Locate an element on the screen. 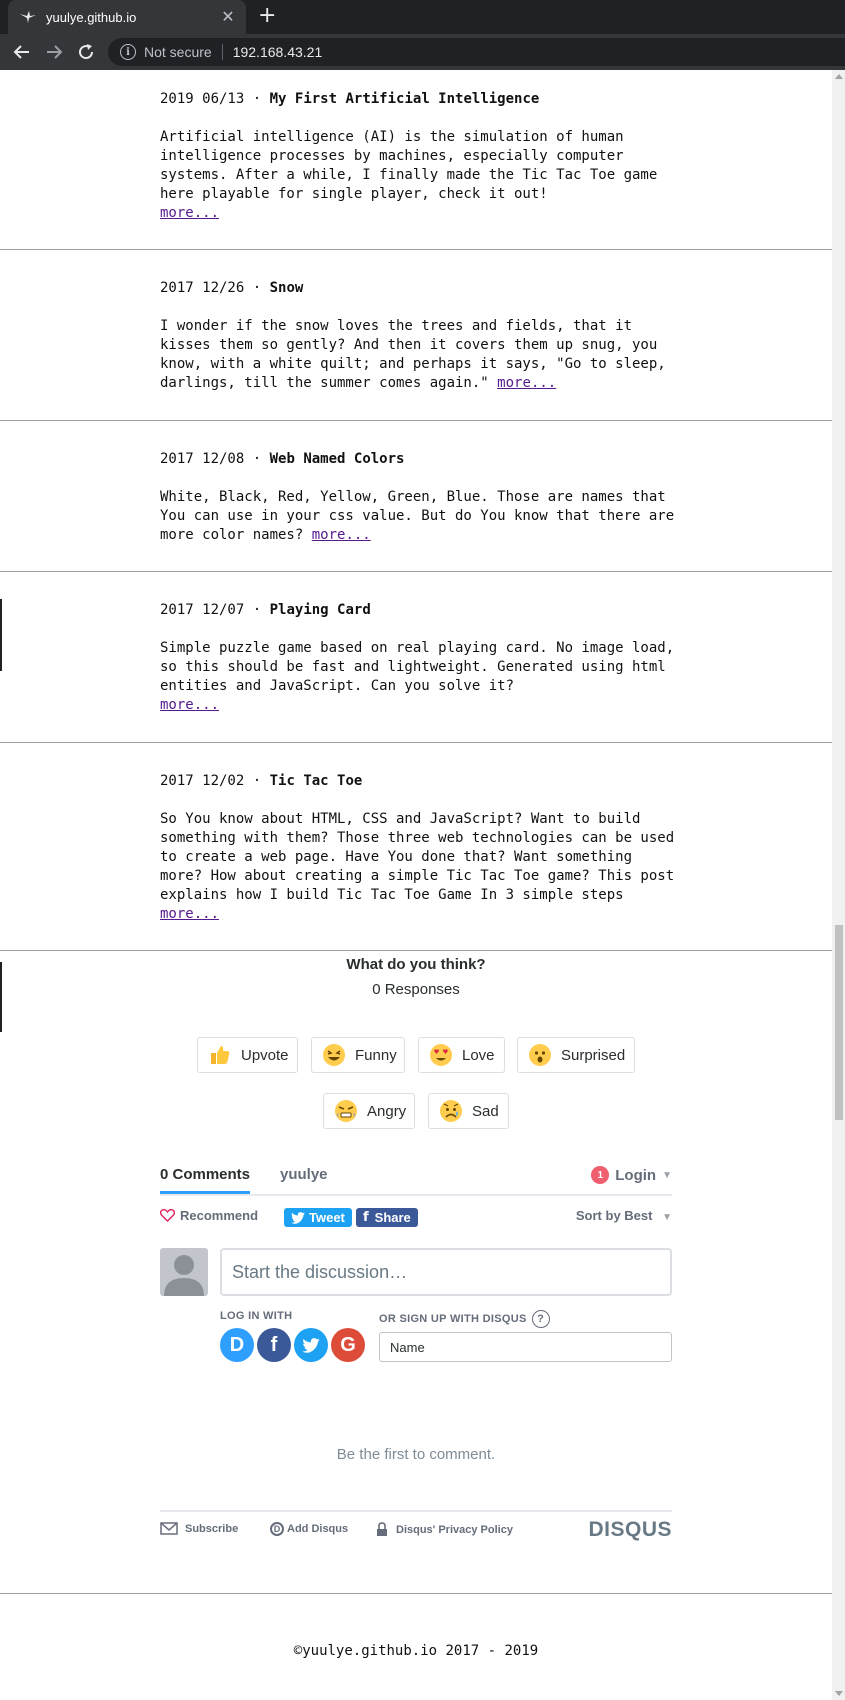 The height and width of the screenshot is (1700, 845). facebook-share-button: f Share is located at coordinates (387, 1217).